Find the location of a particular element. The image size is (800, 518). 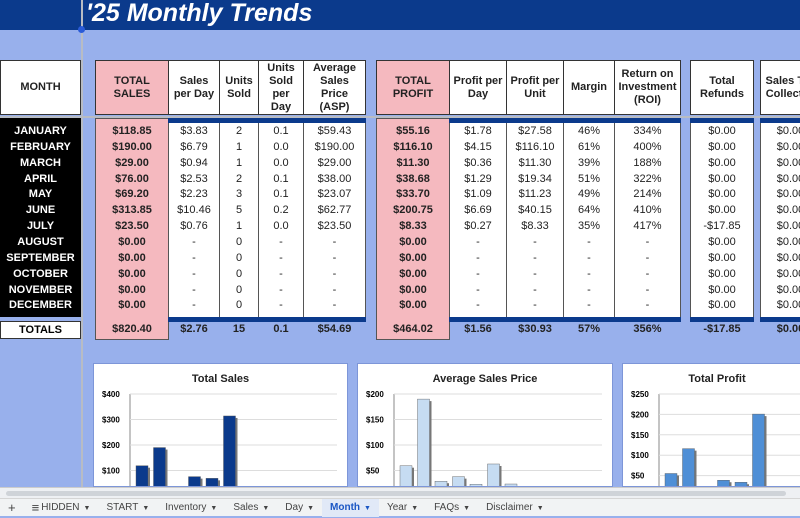

table-cell: $55.16 is located at coordinates (413, 131).